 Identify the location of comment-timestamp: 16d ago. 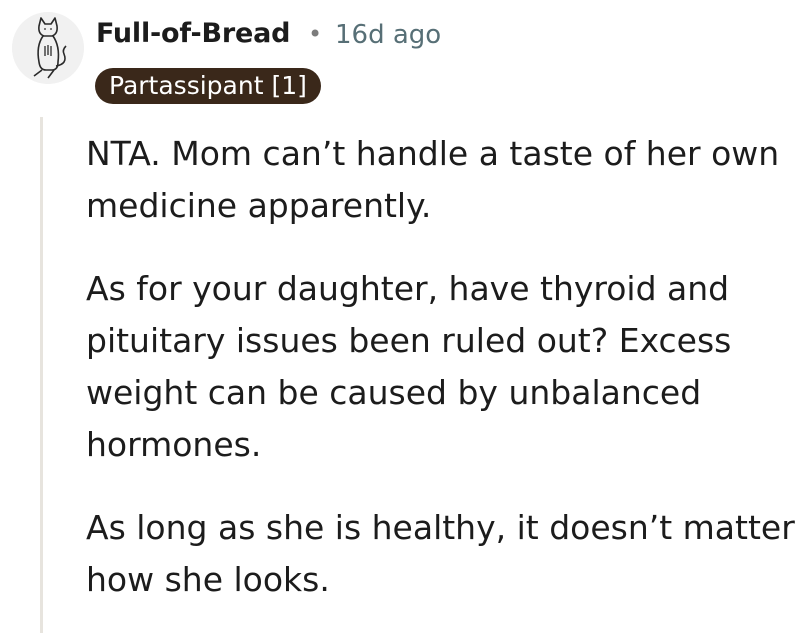
(388, 35).